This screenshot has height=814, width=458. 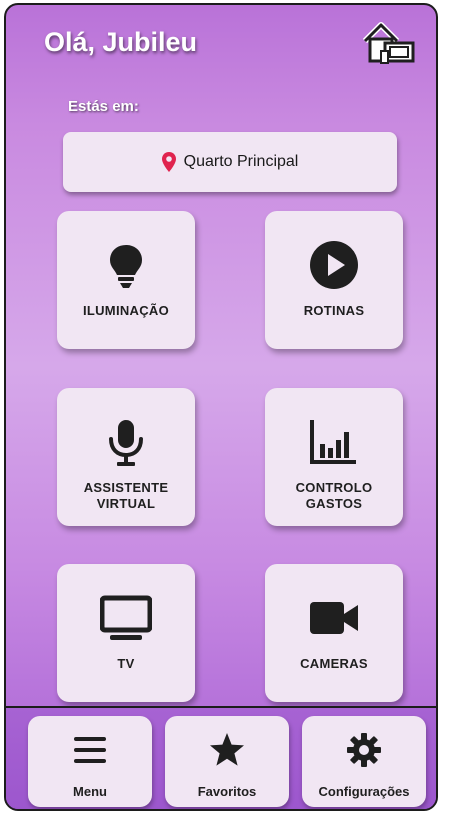 What do you see at coordinates (126, 663) in the screenshot?
I see `tile-label: TV` at bounding box center [126, 663].